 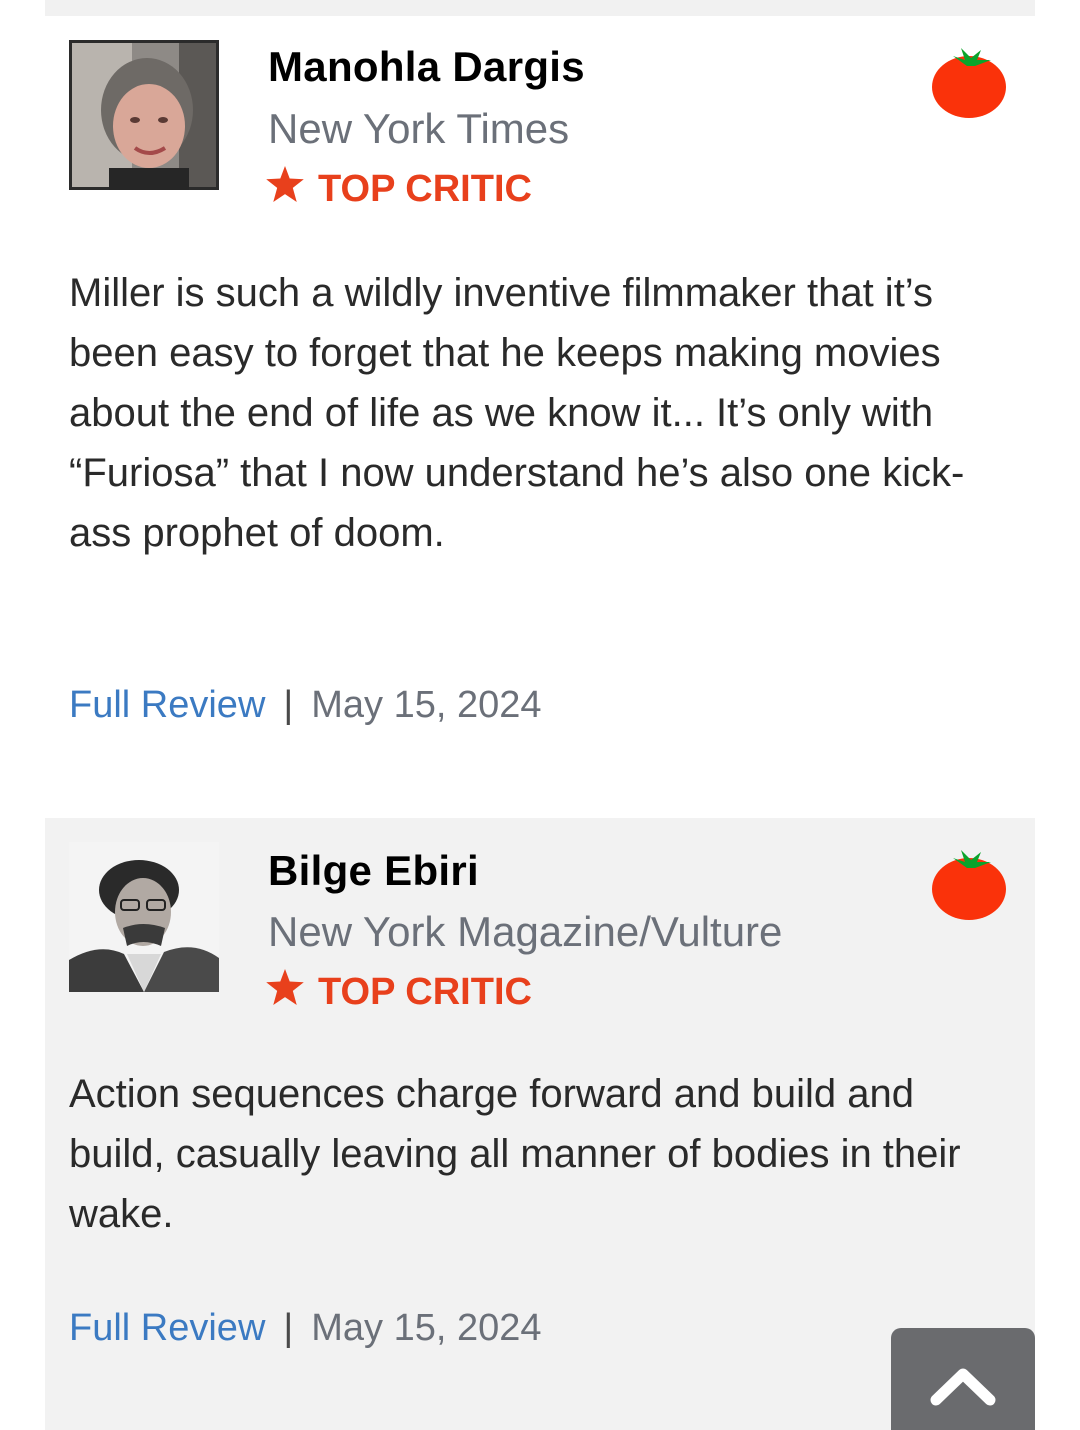 I want to click on publication-name: New York Times, so click(x=418, y=129).